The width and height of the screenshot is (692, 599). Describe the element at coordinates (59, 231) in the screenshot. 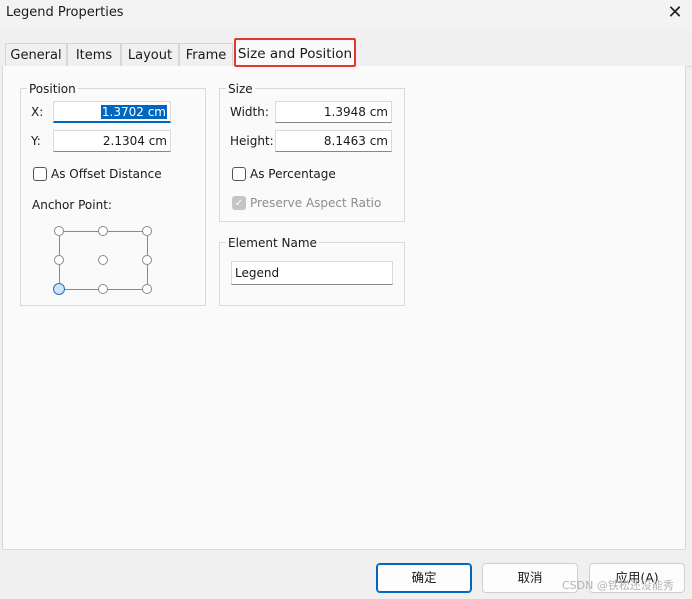

I see `anchor-top-left` at that location.